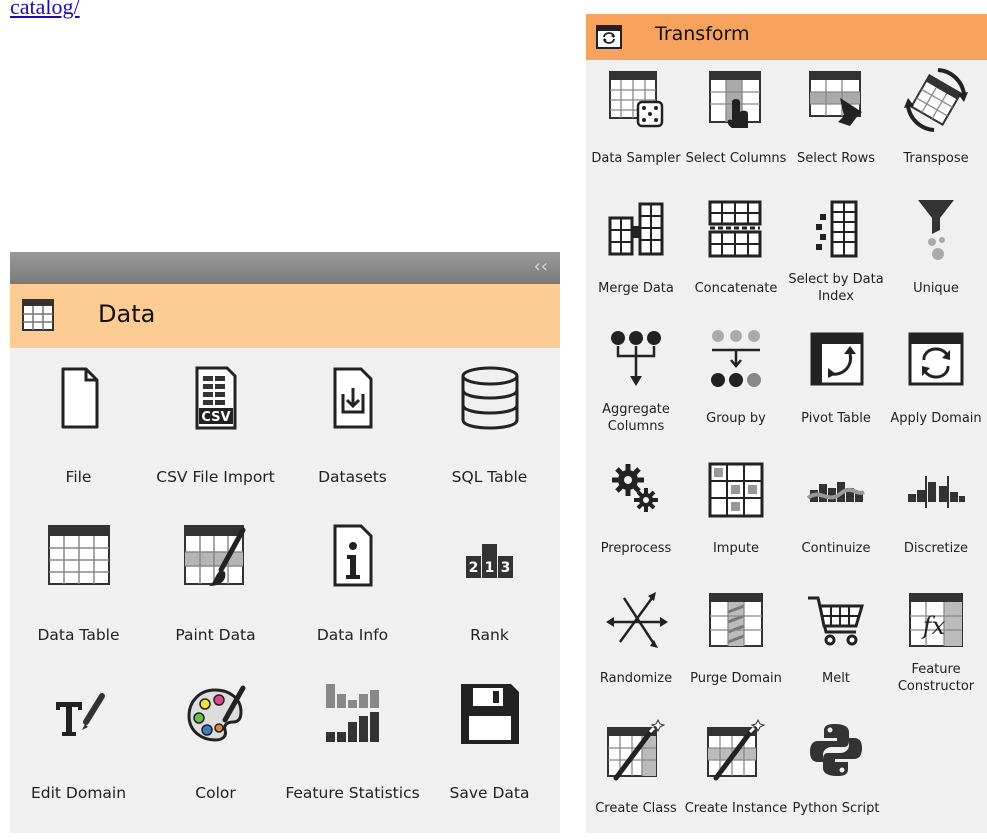 This screenshot has width=987, height=840. Describe the element at coordinates (702, 34) in the screenshot. I see `transform-category-title: Transform` at that location.